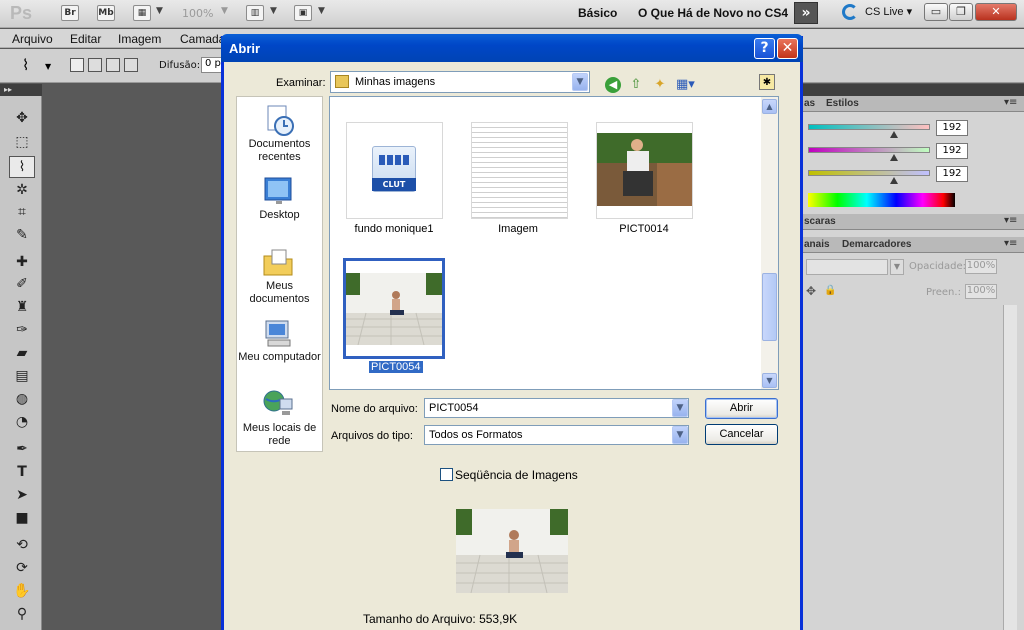  Describe the element at coordinates (113, 65) in the screenshot. I see `subtract-selection-icon` at that location.